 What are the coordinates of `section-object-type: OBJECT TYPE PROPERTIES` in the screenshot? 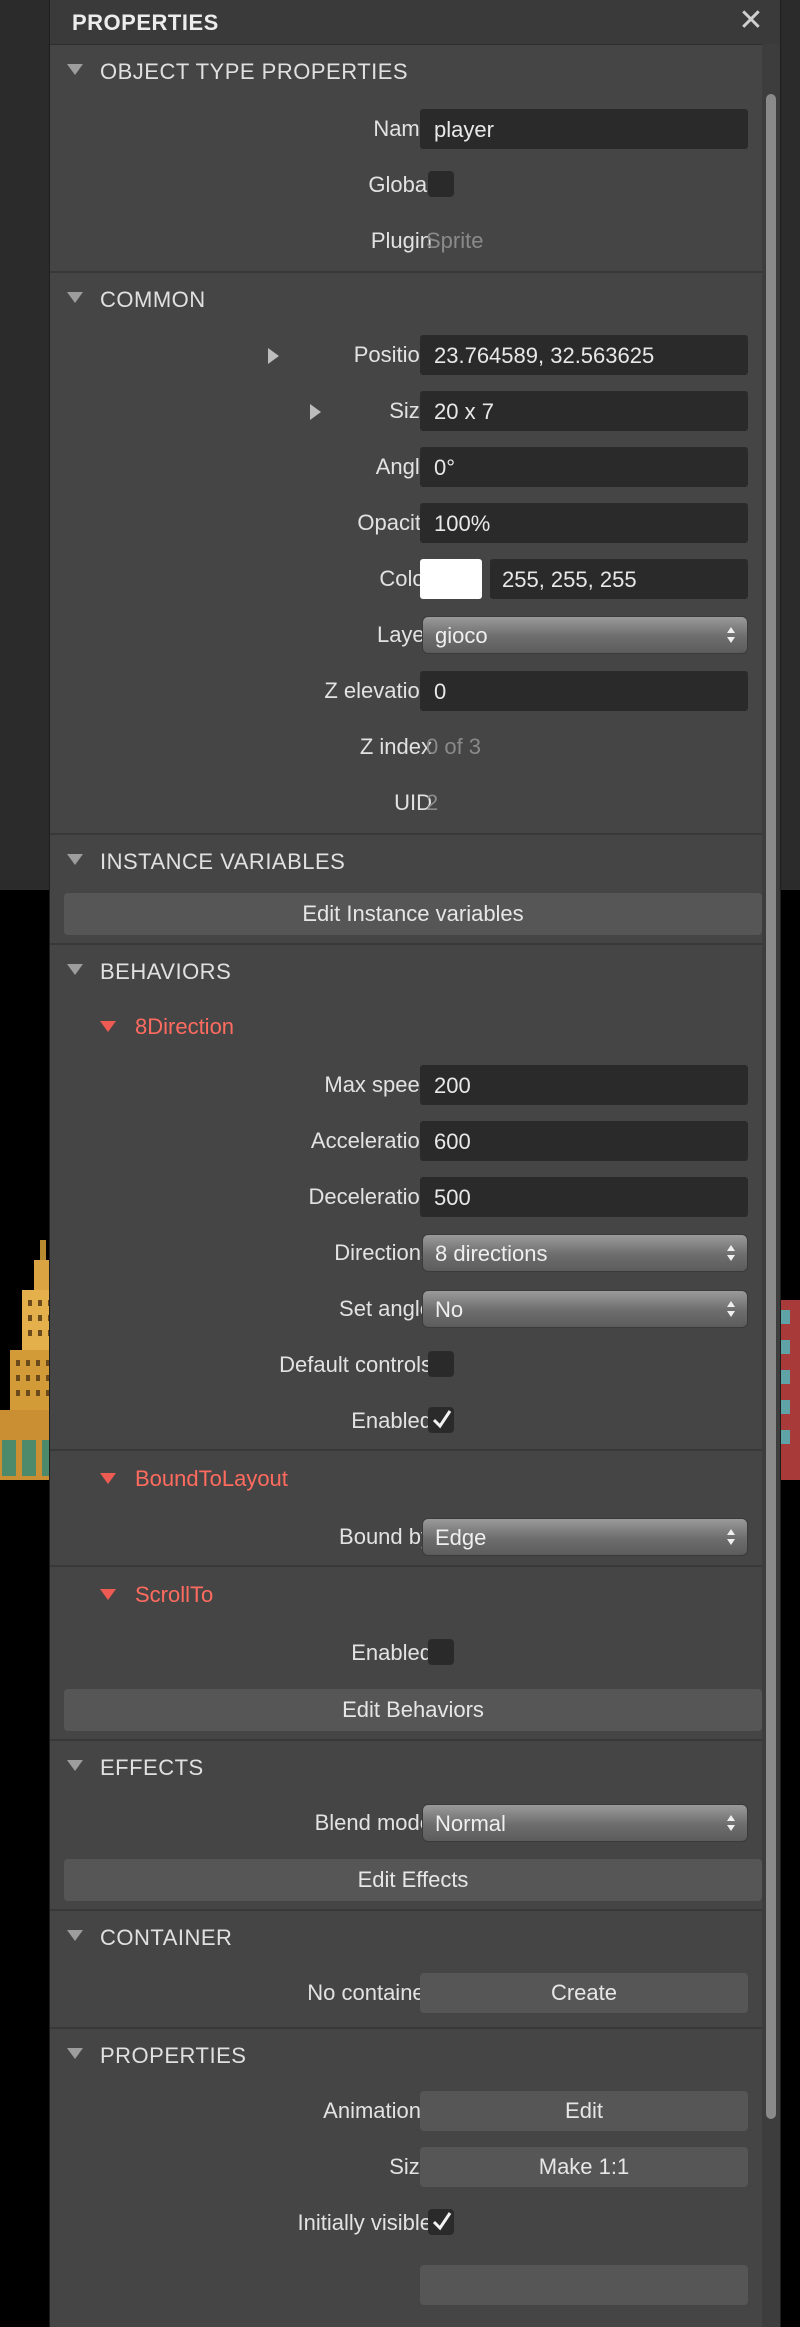 It's located at (406, 73).